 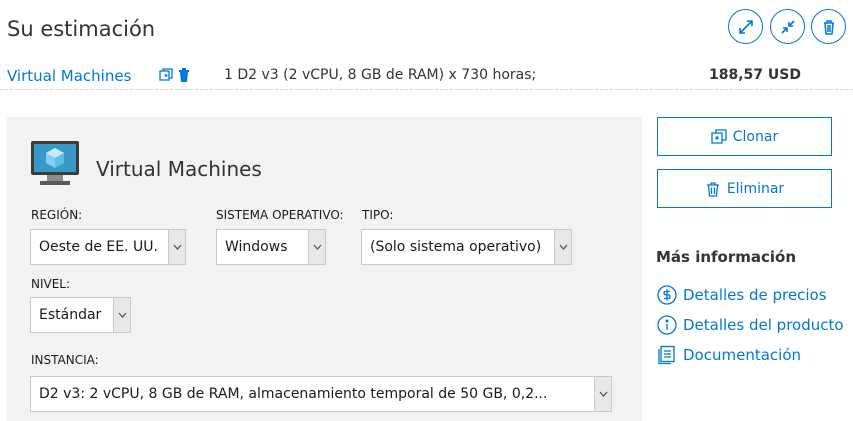 I want to click on panel-title: Virtual Machines, so click(x=179, y=169).